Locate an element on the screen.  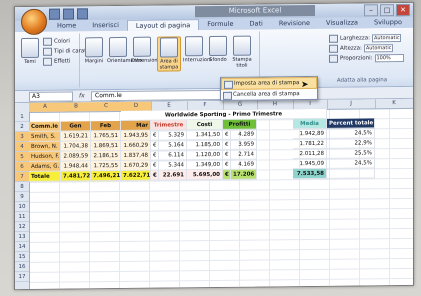
column-header-g: G is located at coordinates (240, 105).